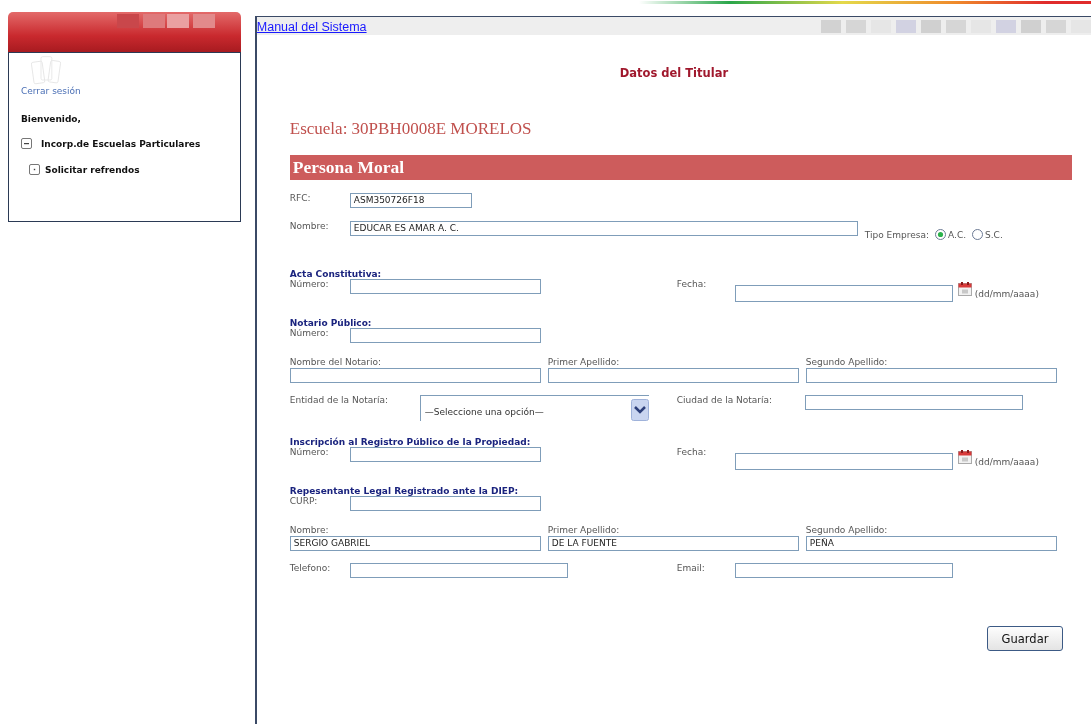  I want to click on field-label: Email:, so click(691, 569).